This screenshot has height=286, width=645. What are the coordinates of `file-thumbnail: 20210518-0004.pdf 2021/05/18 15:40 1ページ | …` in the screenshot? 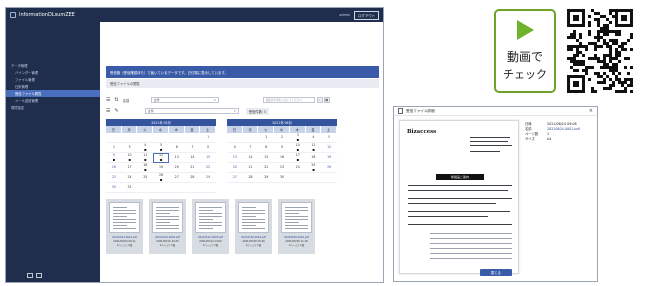 It's located at (253, 226).